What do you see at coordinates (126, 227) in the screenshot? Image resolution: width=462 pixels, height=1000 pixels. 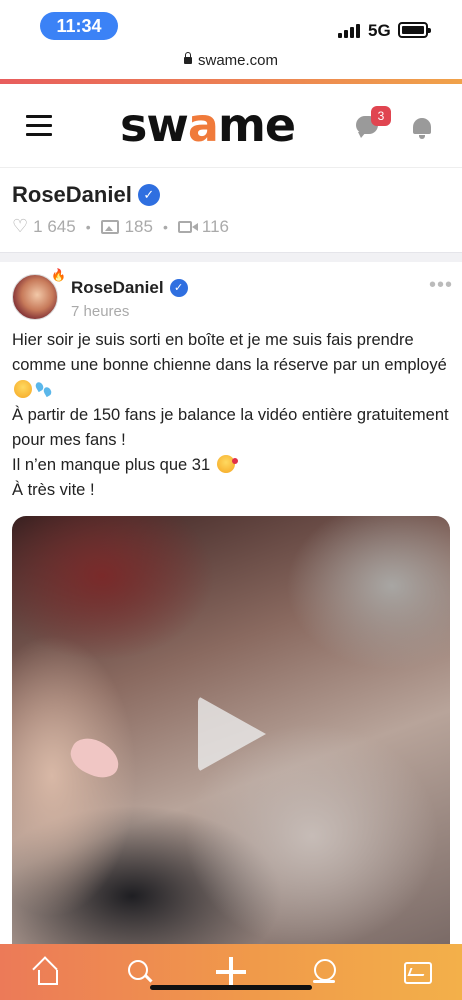 I see `photos-stat: 185` at bounding box center [126, 227].